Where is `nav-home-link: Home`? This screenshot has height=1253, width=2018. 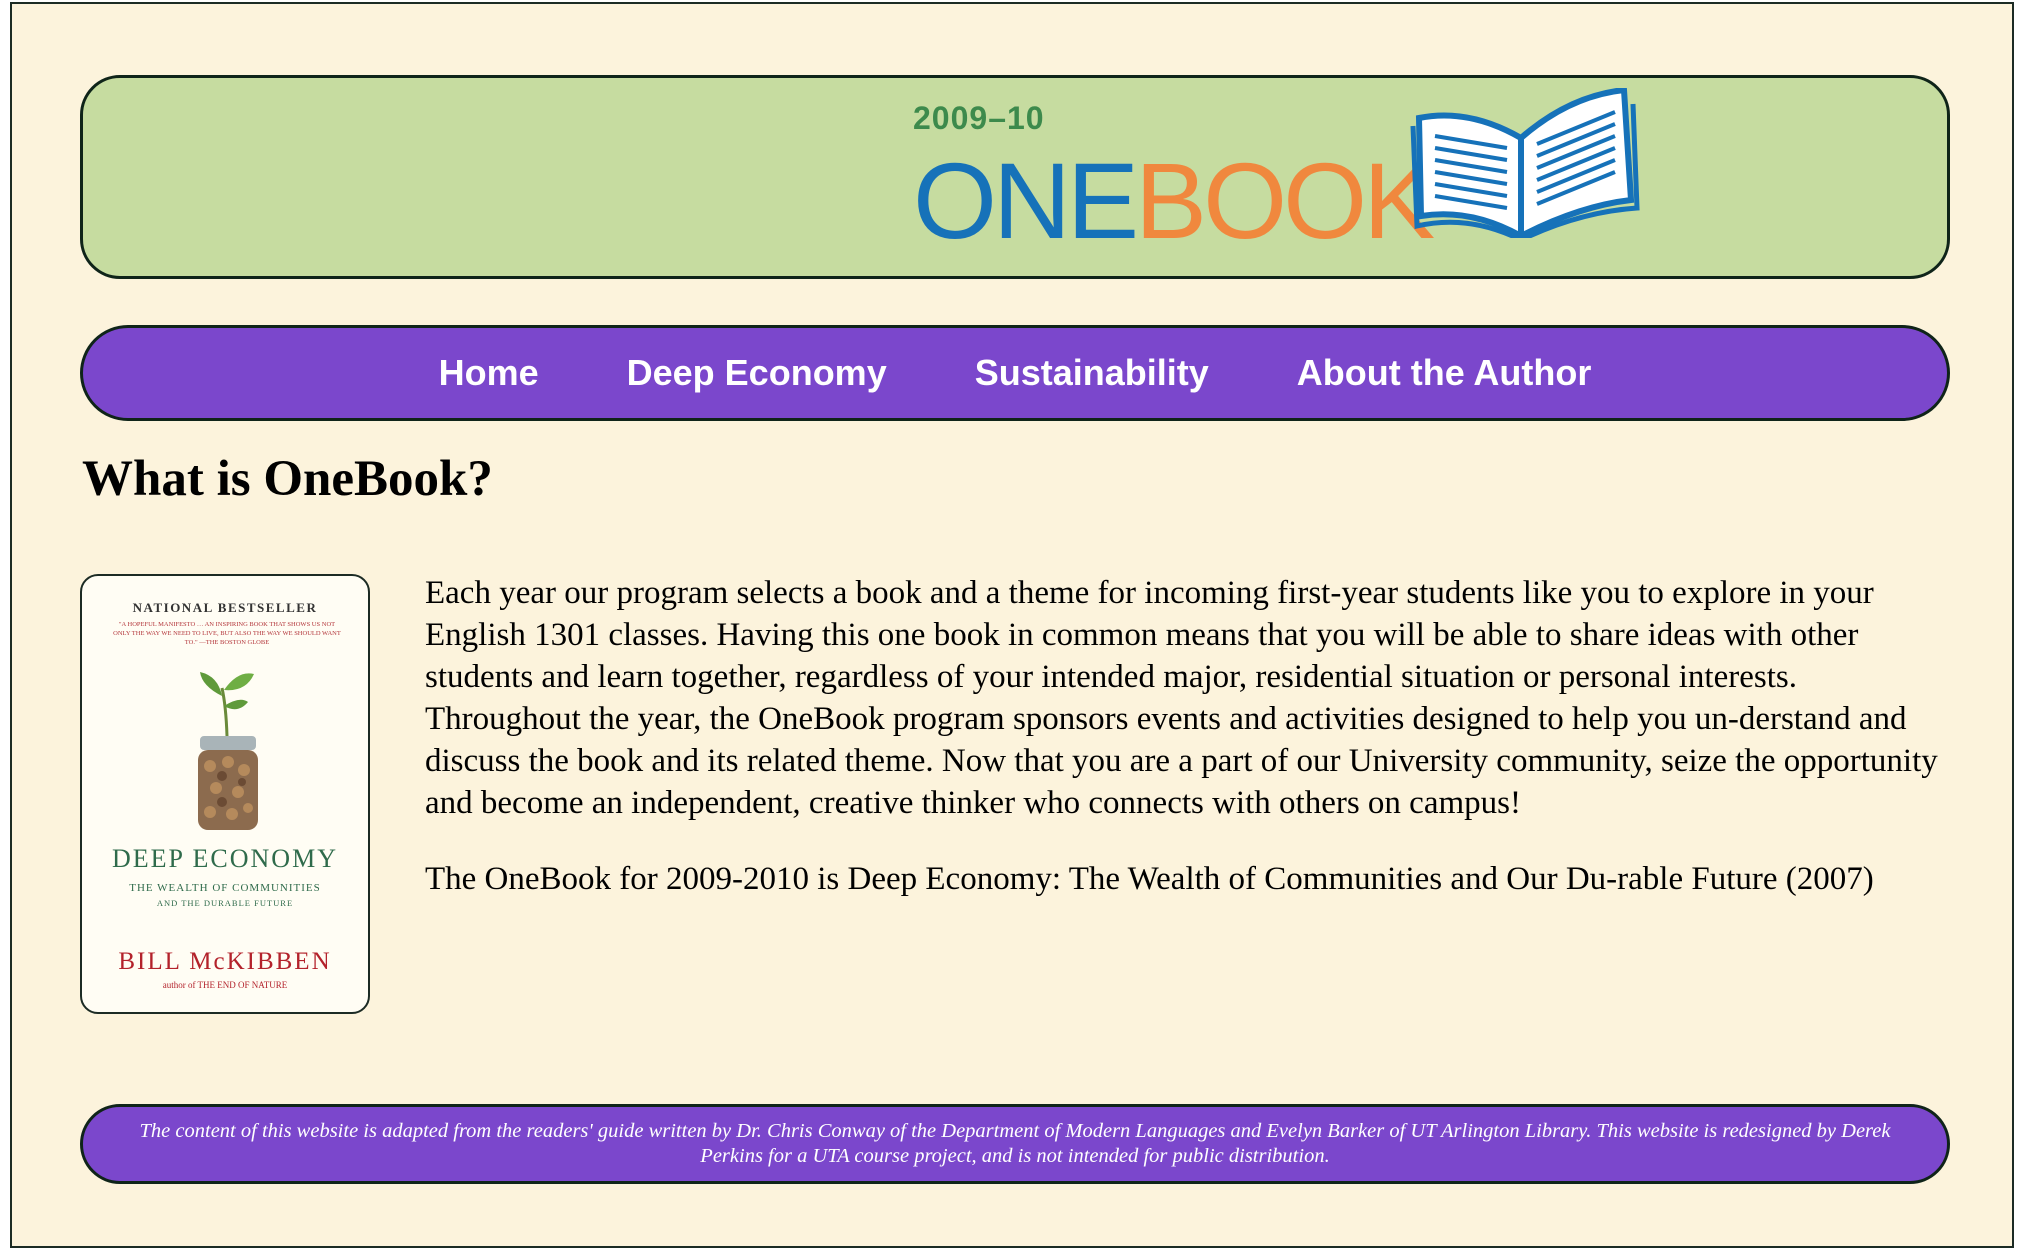 nav-home-link: Home is located at coordinates (489, 373).